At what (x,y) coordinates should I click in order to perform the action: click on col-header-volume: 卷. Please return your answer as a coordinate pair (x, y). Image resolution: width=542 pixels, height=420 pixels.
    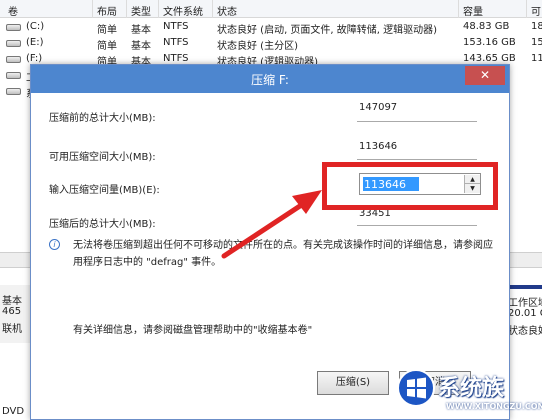
    Looking at the image, I should click on (13, 10).